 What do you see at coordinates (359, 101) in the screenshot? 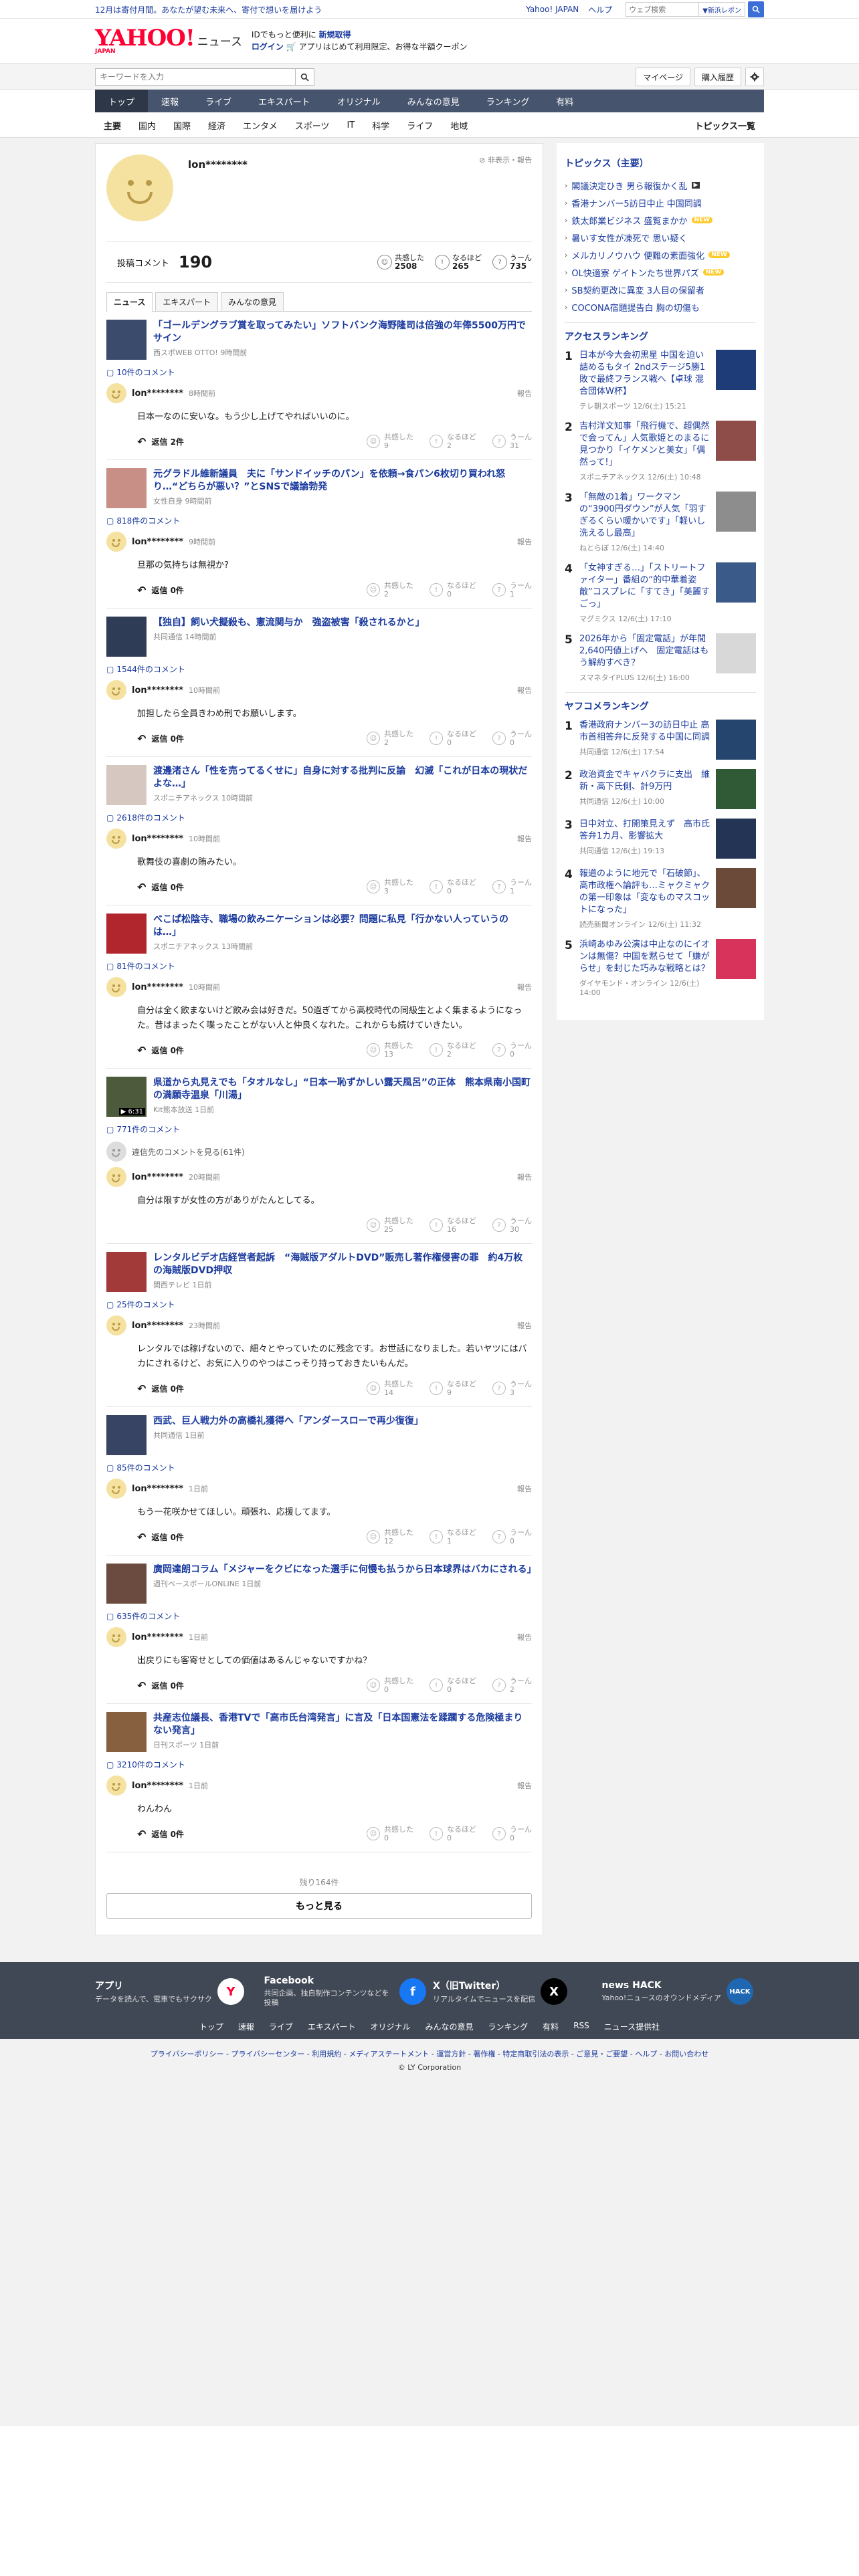
I see `nav-original: オリジナル` at bounding box center [359, 101].